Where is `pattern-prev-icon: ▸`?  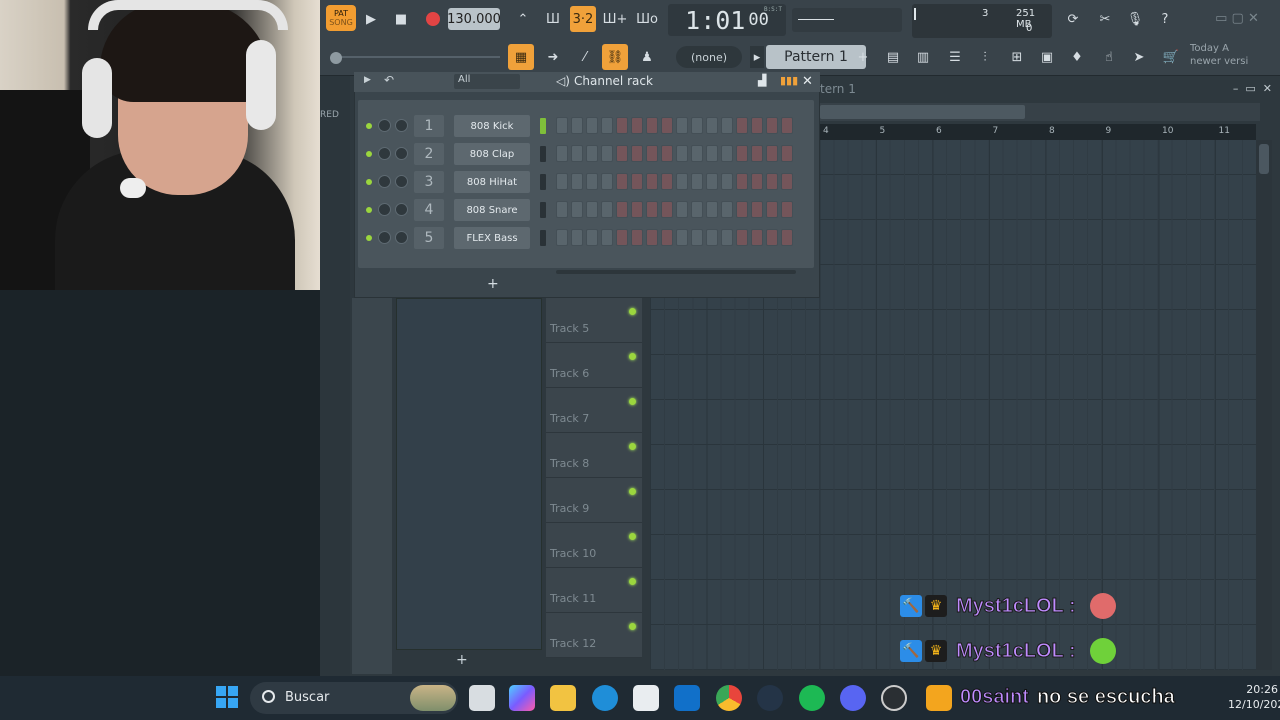 pattern-prev-icon: ▸ is located at coordinates (757, 57).